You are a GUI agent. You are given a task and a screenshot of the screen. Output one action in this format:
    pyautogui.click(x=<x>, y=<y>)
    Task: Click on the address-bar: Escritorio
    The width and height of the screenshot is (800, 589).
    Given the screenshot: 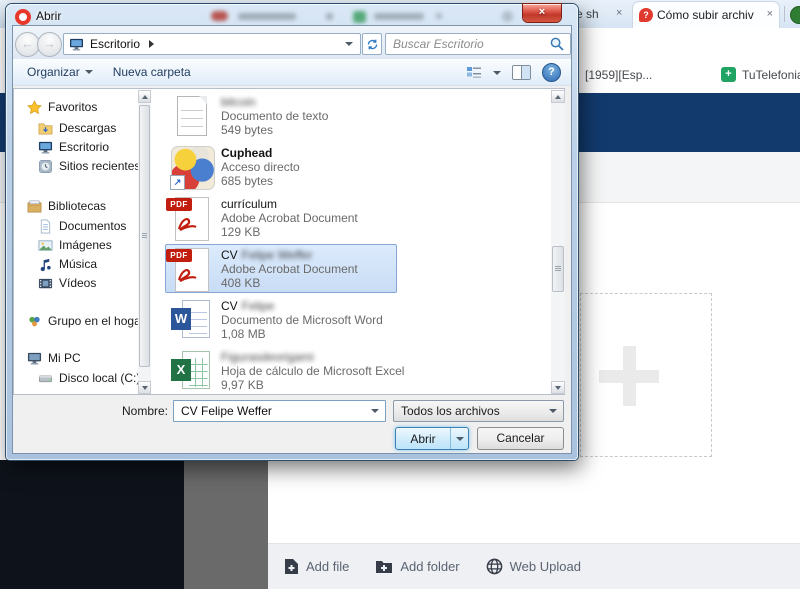 What is the action you would take?
    pyautogui.click(x=212, y=44)
    